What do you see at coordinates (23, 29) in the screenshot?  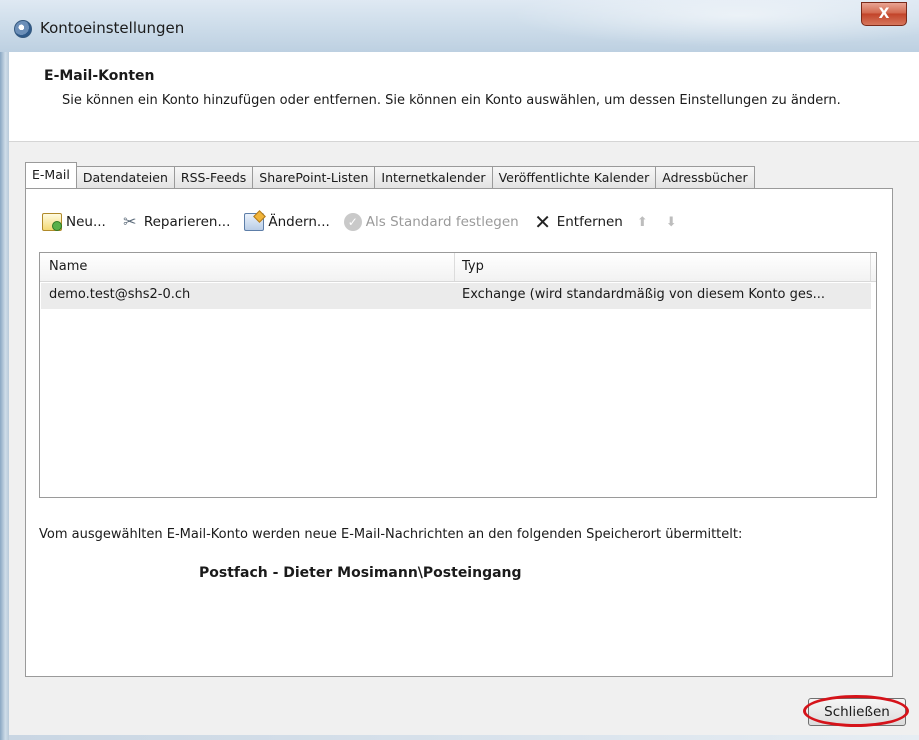 I see `outlook-app-icon` at bounding box center [23, 29].